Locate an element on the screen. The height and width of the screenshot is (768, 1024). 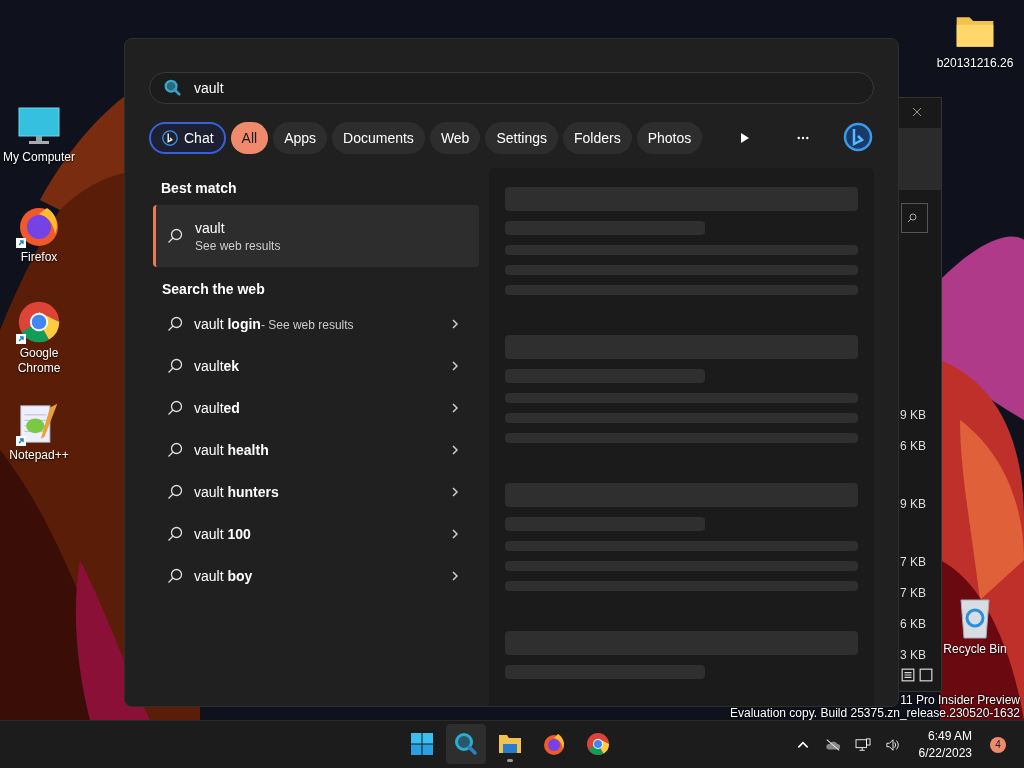
clock: 6:49 AM 6/22/2023 is located at coordinates (945, 744).